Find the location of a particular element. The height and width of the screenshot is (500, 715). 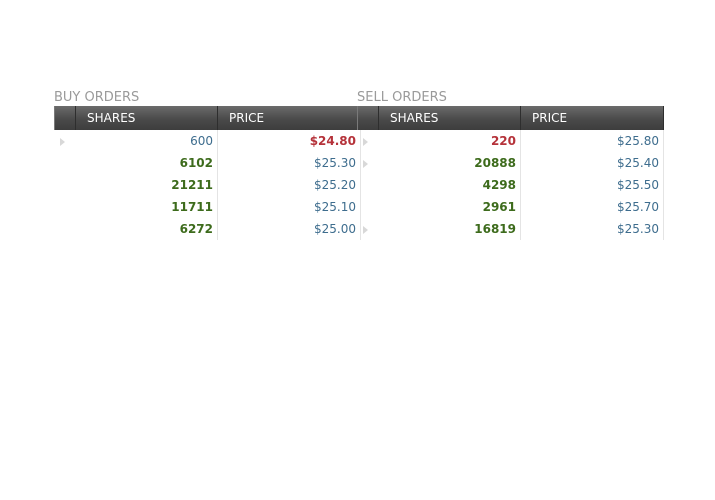

sell-order-row: 20888 $25.40 is located at coordinates (511, 163).